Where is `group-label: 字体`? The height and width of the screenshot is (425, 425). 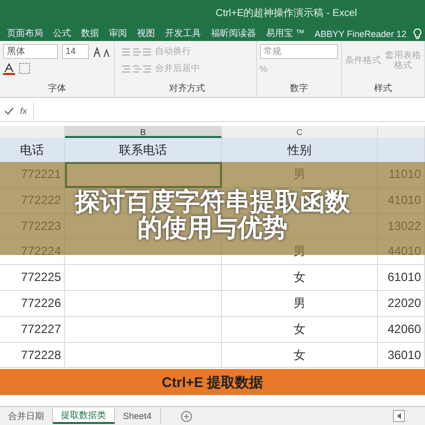
group-label: 字体 is located at coordinates (57, 88).